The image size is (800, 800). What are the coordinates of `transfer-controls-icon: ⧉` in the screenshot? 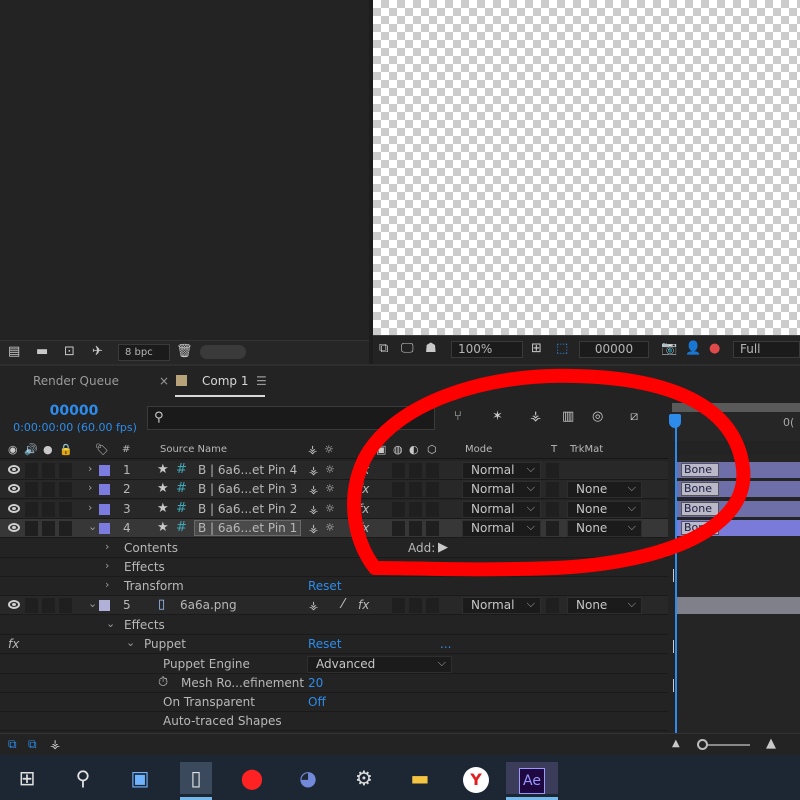 It's located at (32, 744).